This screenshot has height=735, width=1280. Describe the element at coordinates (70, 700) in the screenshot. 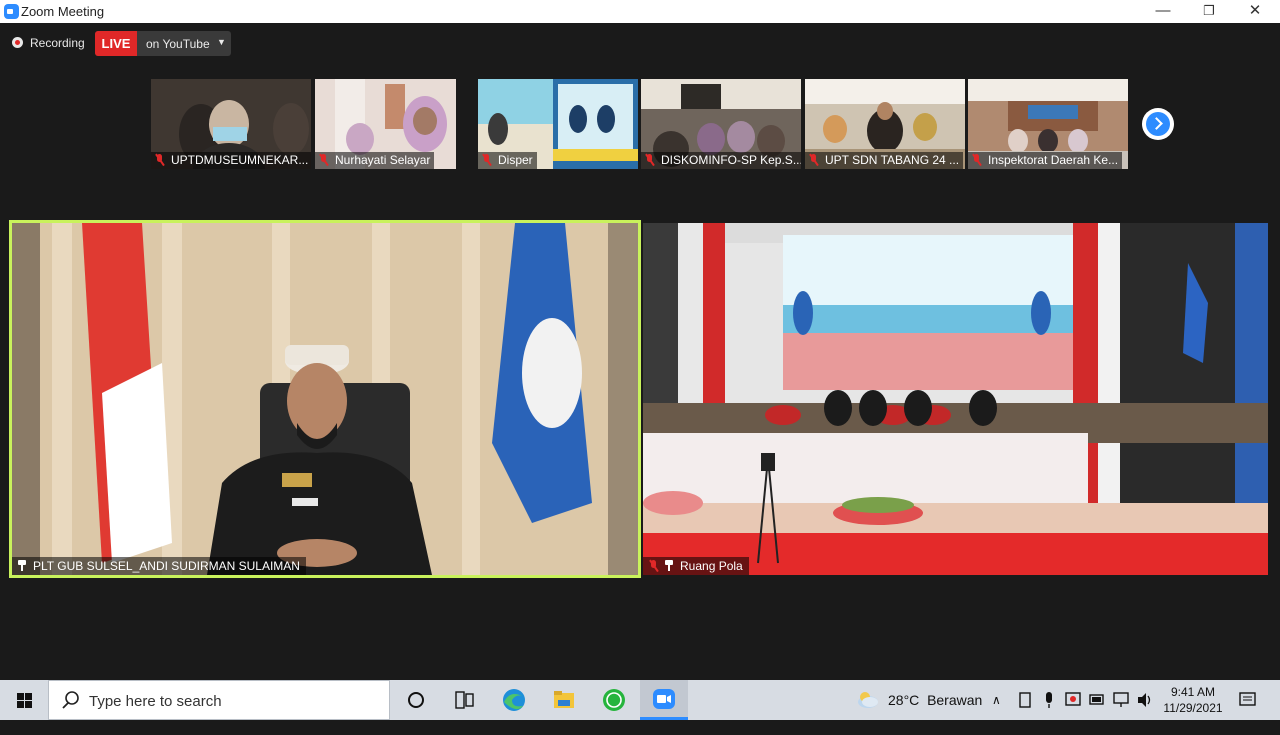

I see `search-icon` at that location.